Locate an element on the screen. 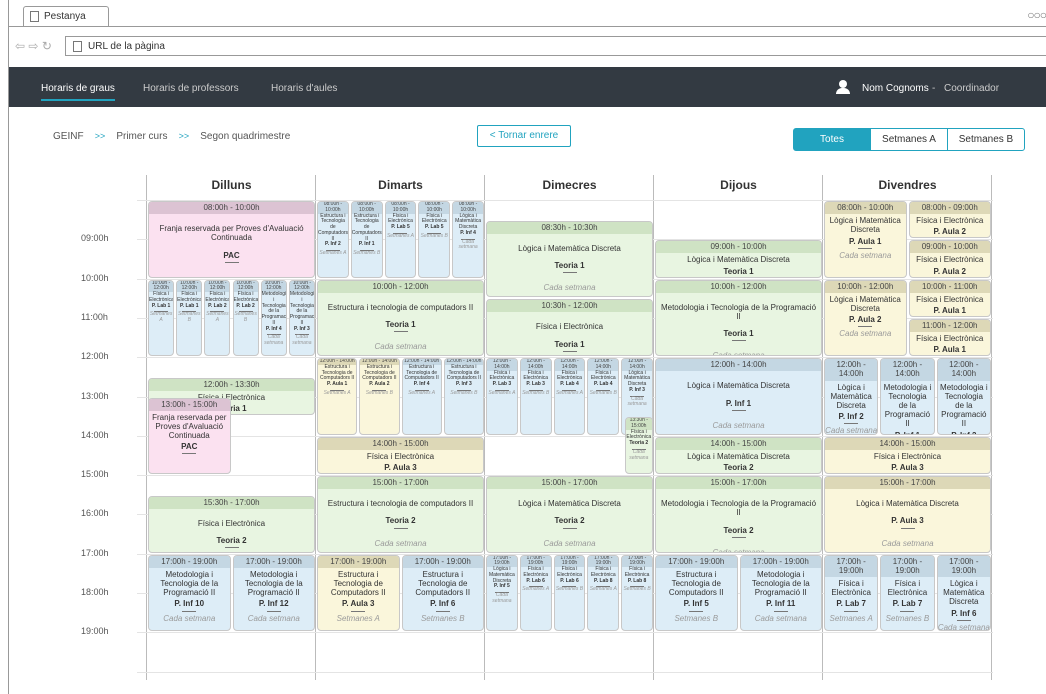 Image resolution: width=1046 pixels, height=694 pixels. nav-horaris-graus: Horaris de graus is located at coordinates (78, 92).